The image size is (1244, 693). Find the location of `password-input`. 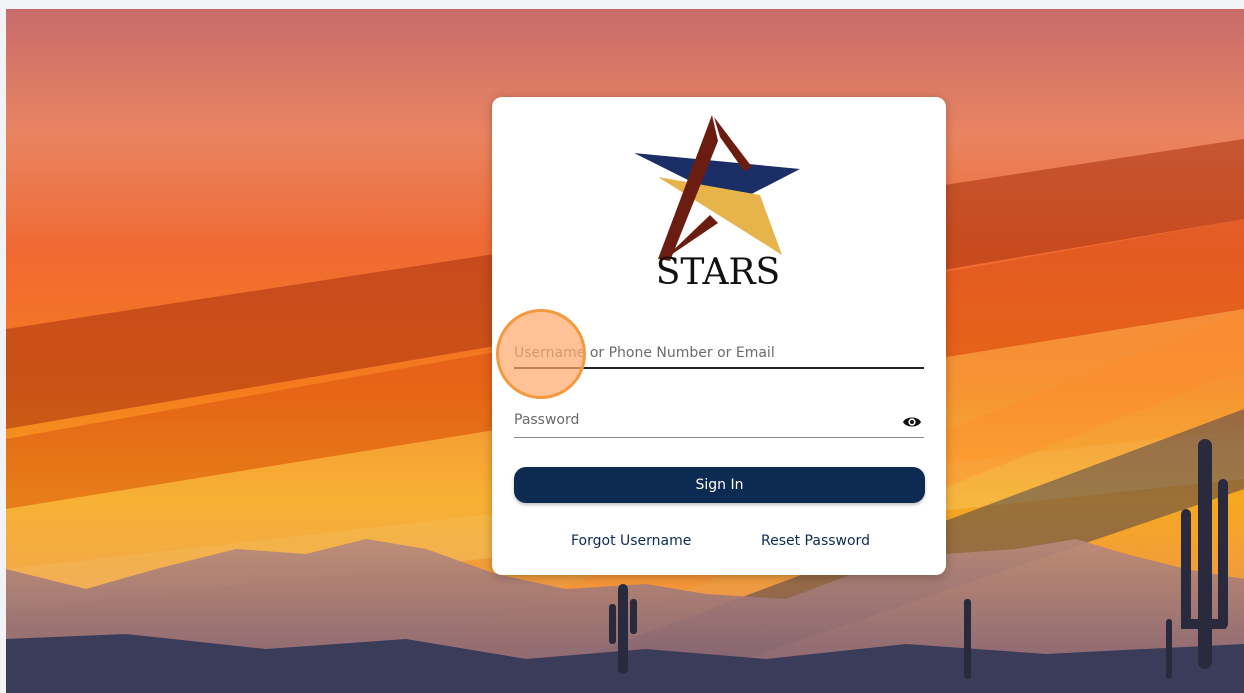

password-input is located at coordinates (719, 420).